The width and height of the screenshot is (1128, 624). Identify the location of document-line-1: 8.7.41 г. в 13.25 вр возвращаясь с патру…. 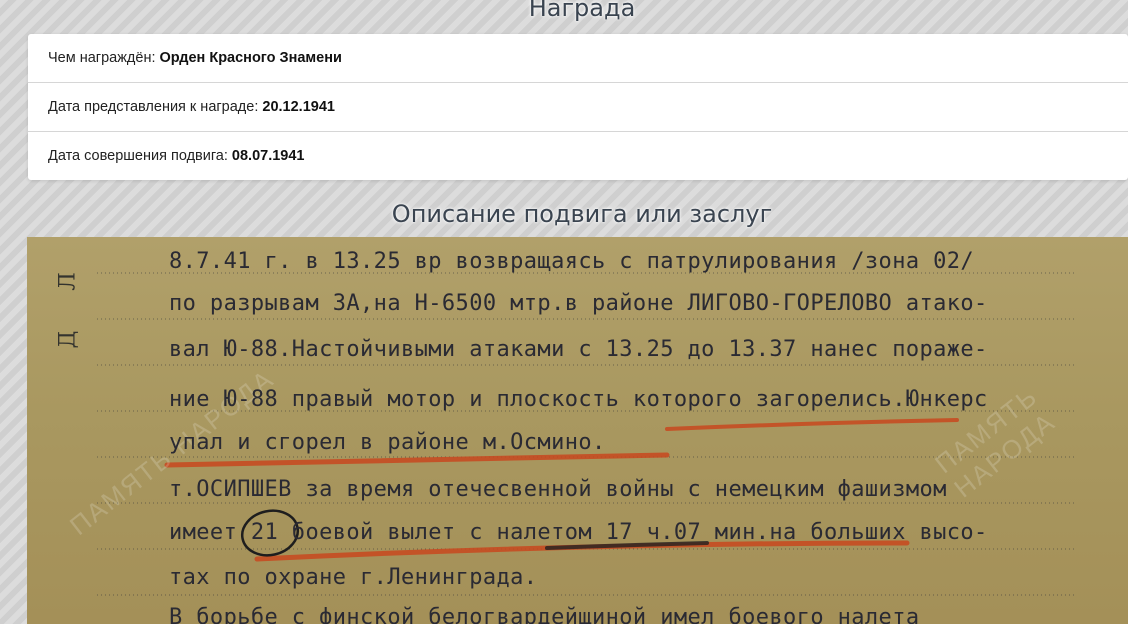
(572, 261).